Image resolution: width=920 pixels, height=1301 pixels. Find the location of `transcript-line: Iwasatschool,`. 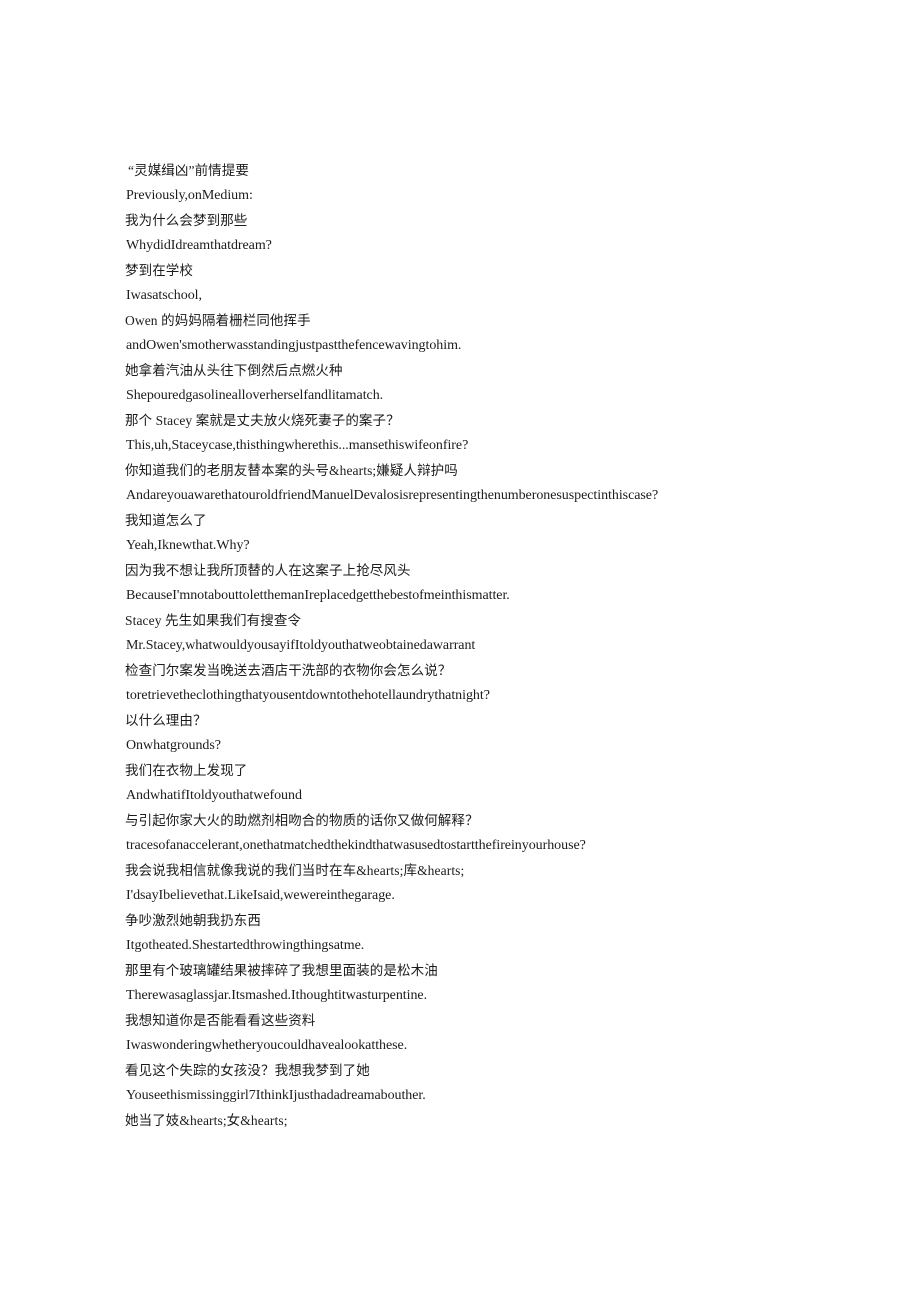

transcript-line: Iwasatschool, is located at coordinates (164, 295).